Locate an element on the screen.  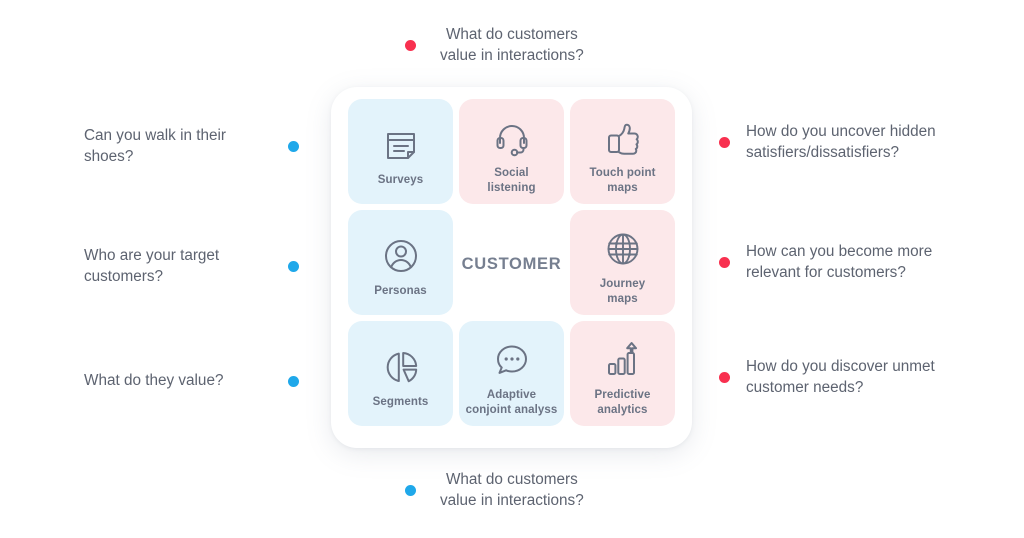
bar-chart-up-icon is located at coordinates (623, 360).